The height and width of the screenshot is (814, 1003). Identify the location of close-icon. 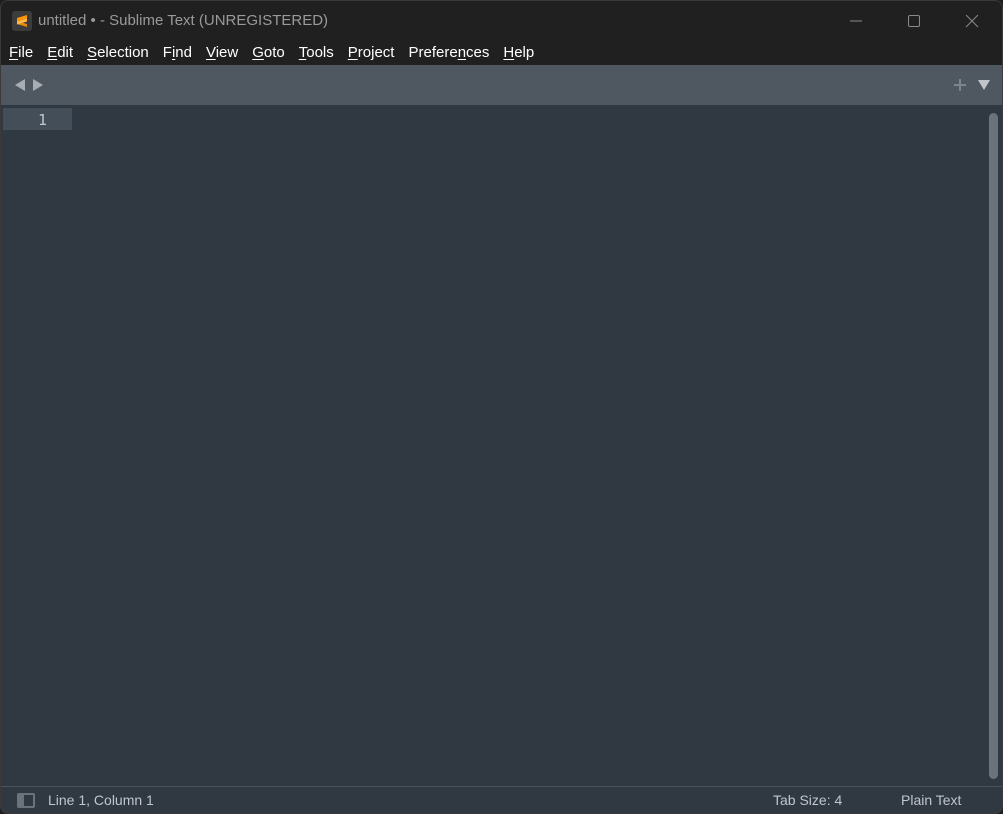
(972, 20).